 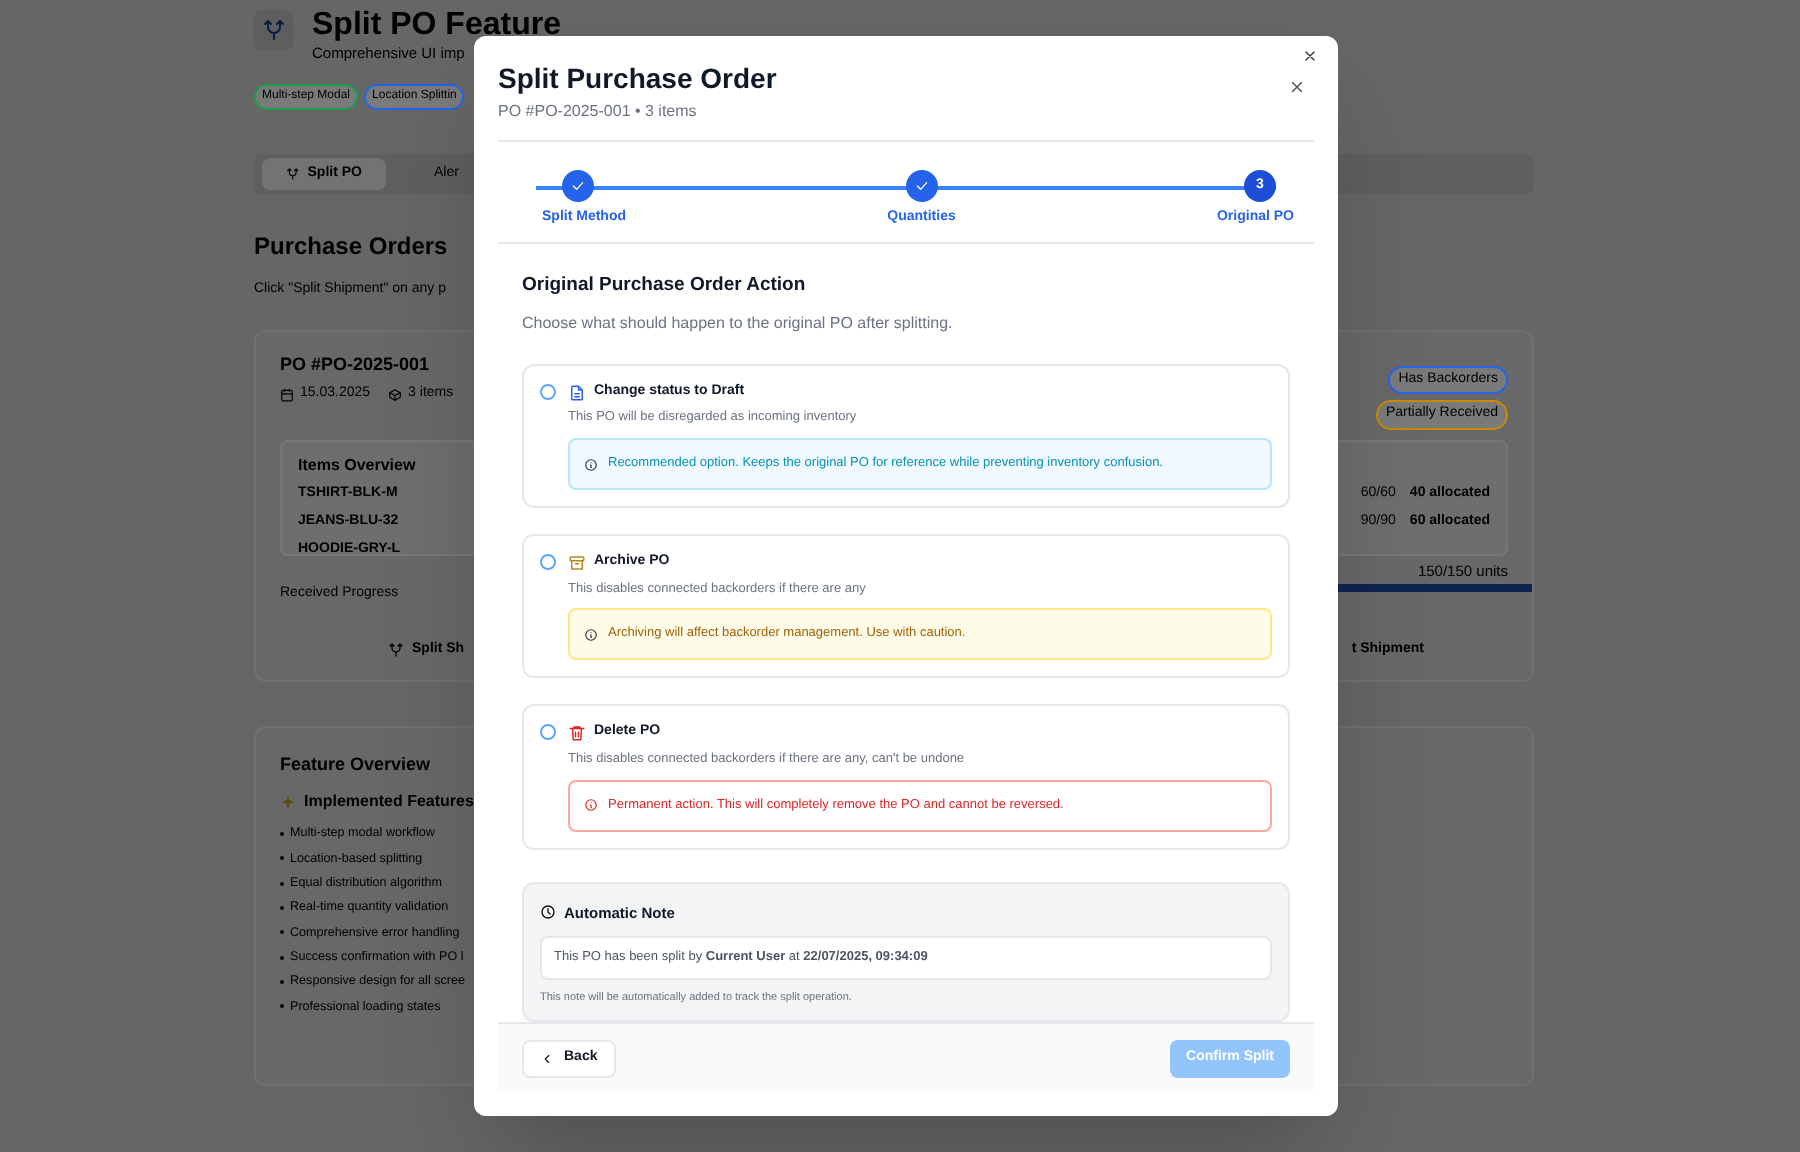 I want to click on card-title: Feature Overview, so click(x=355, y=764).